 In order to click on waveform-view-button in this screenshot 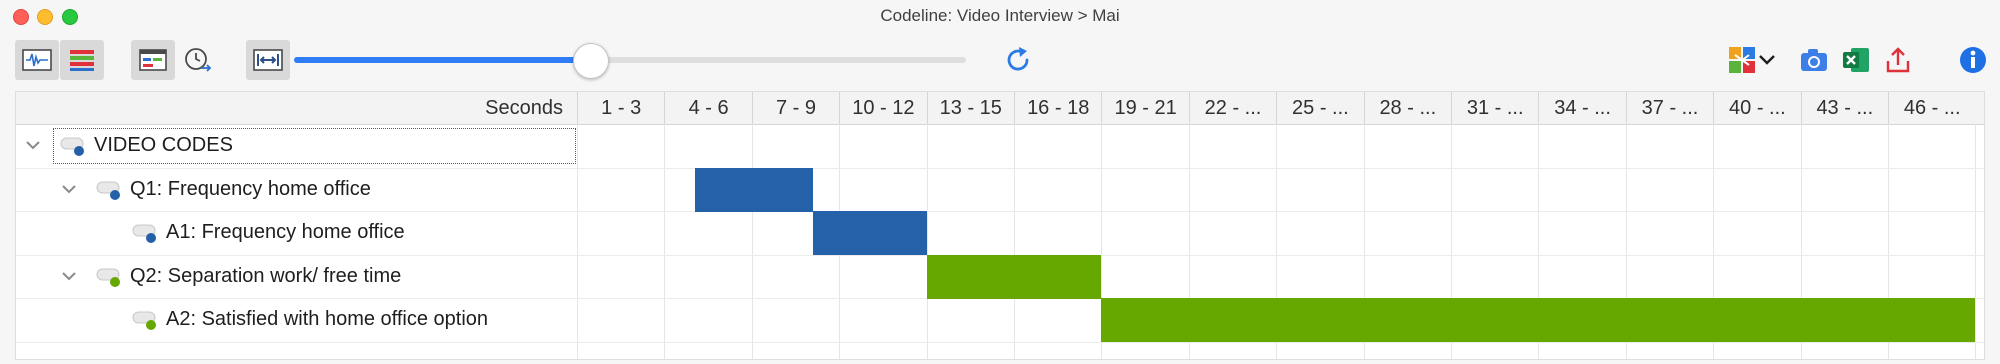, I will do `click(37, 60)`.